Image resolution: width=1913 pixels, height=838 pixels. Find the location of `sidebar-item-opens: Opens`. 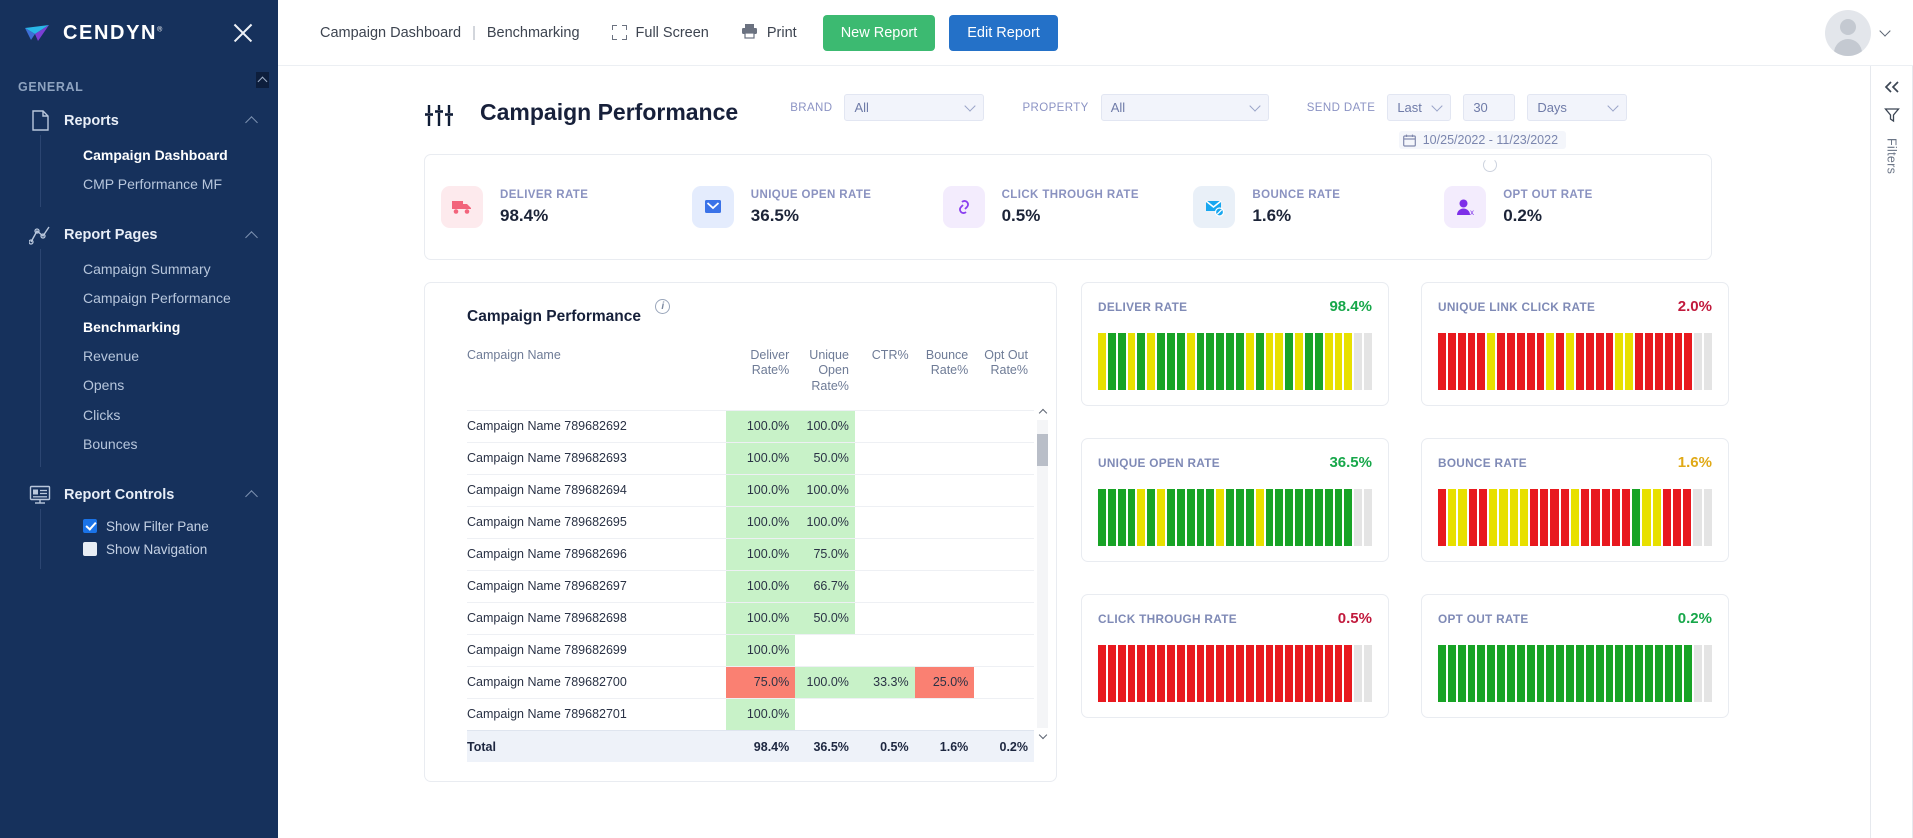

sidebar-item-opens: Opens is located at coordinates (159, 385).